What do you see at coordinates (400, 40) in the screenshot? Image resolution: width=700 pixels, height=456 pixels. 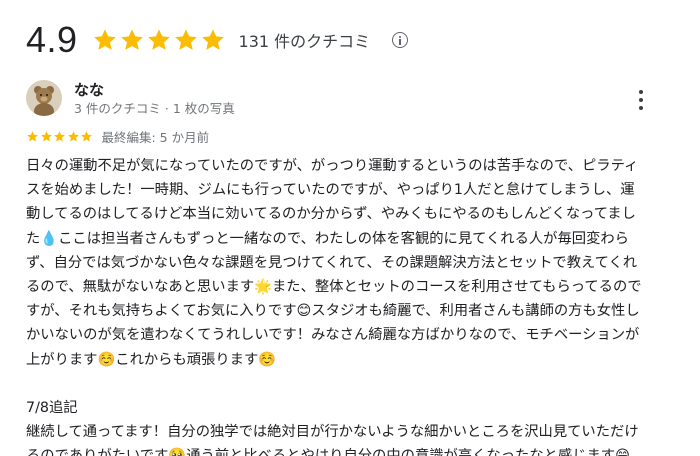 I see `info-icon` at bounding box center [400, 40].